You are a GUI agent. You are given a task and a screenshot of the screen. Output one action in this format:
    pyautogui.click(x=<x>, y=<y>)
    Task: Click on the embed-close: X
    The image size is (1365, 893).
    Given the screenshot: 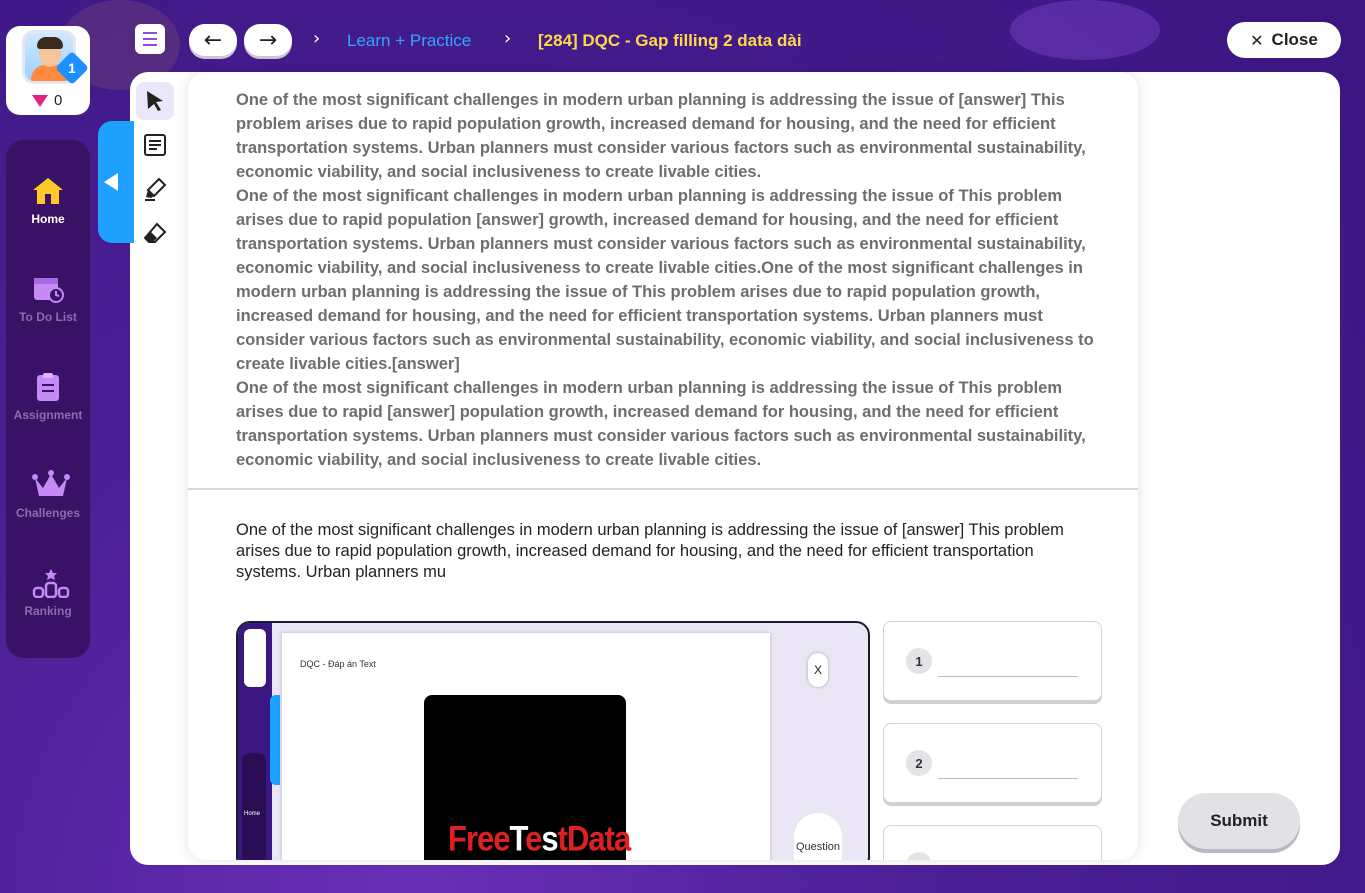 What is the action you would take?
    pyautogui.click(x=818, y=670)
    